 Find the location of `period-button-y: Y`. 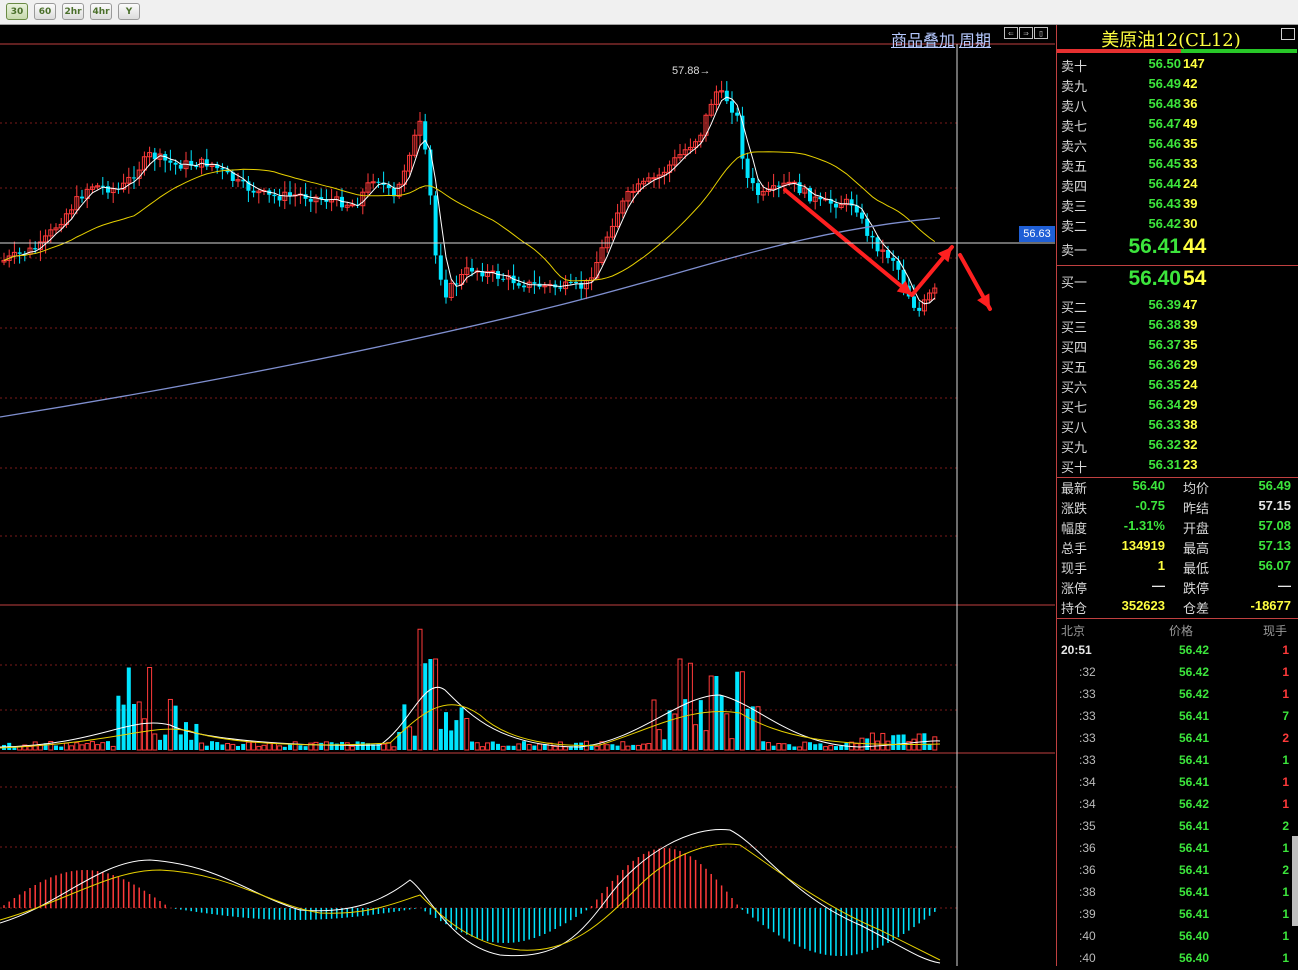

period-button-y: Y is located at coordinates (129, 11).